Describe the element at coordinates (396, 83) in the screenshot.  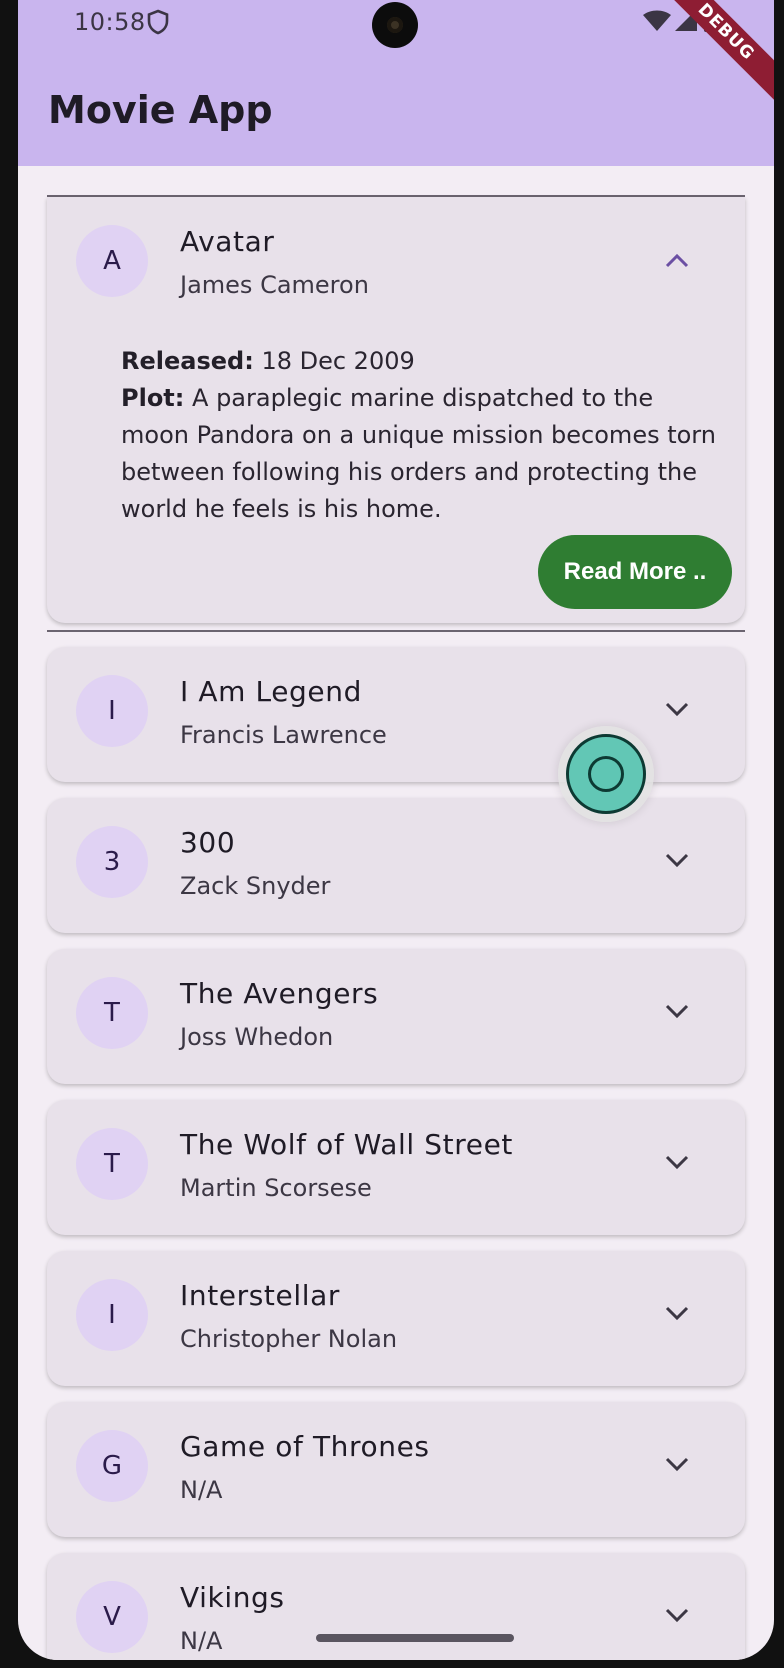
I see `app-bar: 10:58 DEBUG Movie App` at that location.